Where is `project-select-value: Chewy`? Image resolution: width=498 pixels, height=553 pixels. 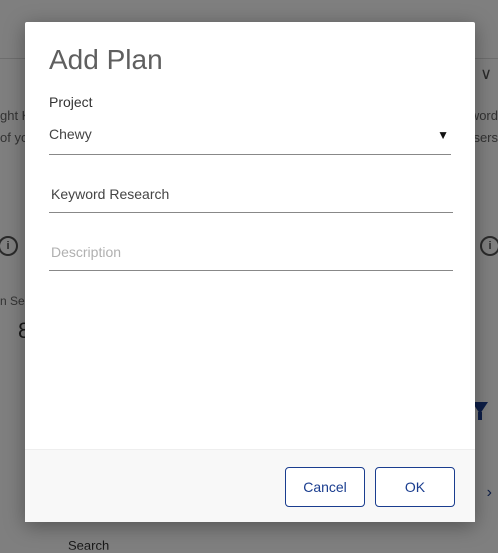
project-select-value: Chewy is located at coordinates (70, 134).